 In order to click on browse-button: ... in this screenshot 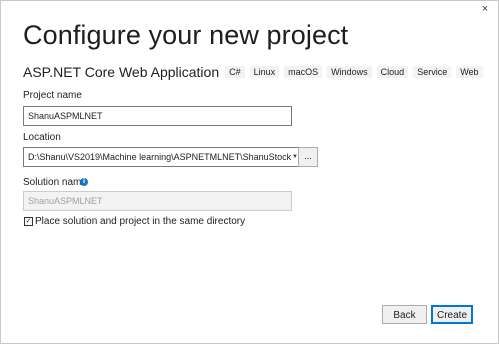, I will do `click(308, 157)`.